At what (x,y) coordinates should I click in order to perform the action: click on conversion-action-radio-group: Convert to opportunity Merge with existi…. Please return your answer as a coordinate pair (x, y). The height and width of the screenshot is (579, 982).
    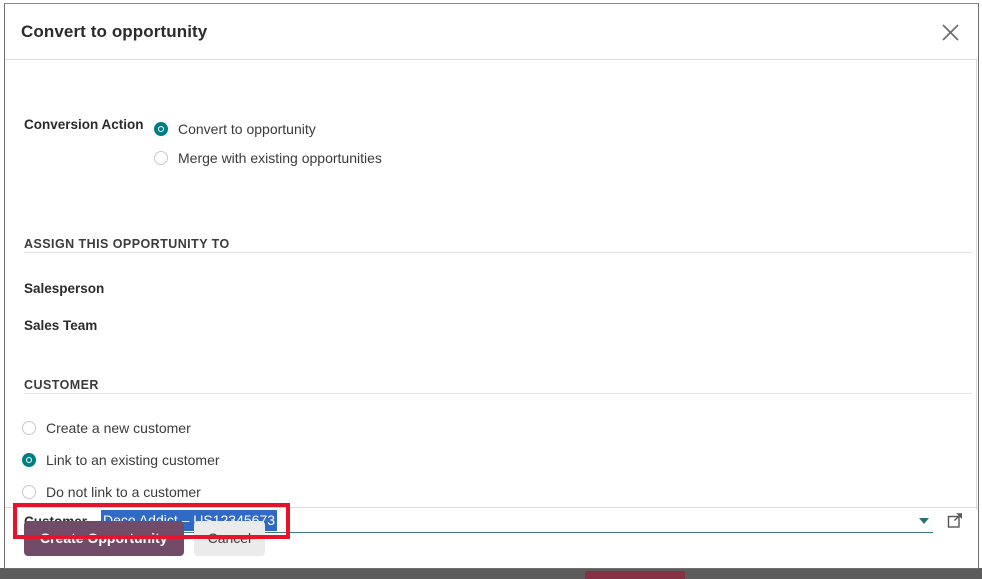
    Looking at the image, I should click on (268, 143).